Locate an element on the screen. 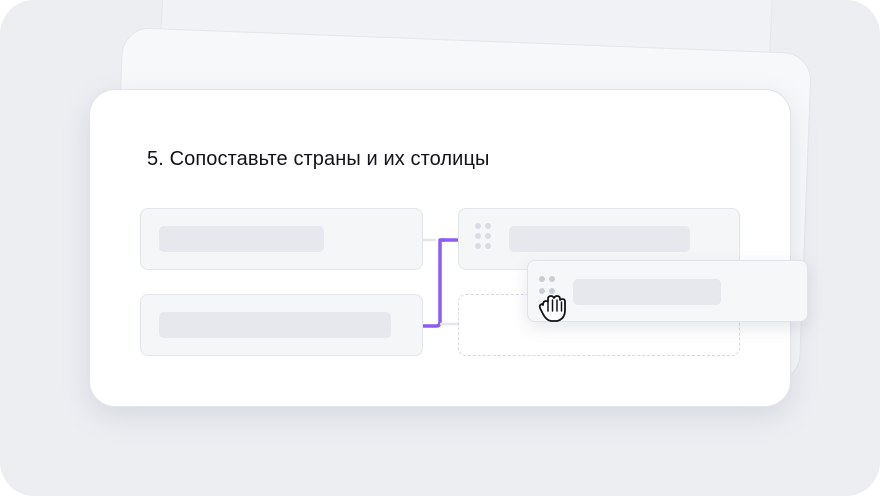 This screenshot has width=880, height=496. left-item-1-text is located at coordinates (241, 239).